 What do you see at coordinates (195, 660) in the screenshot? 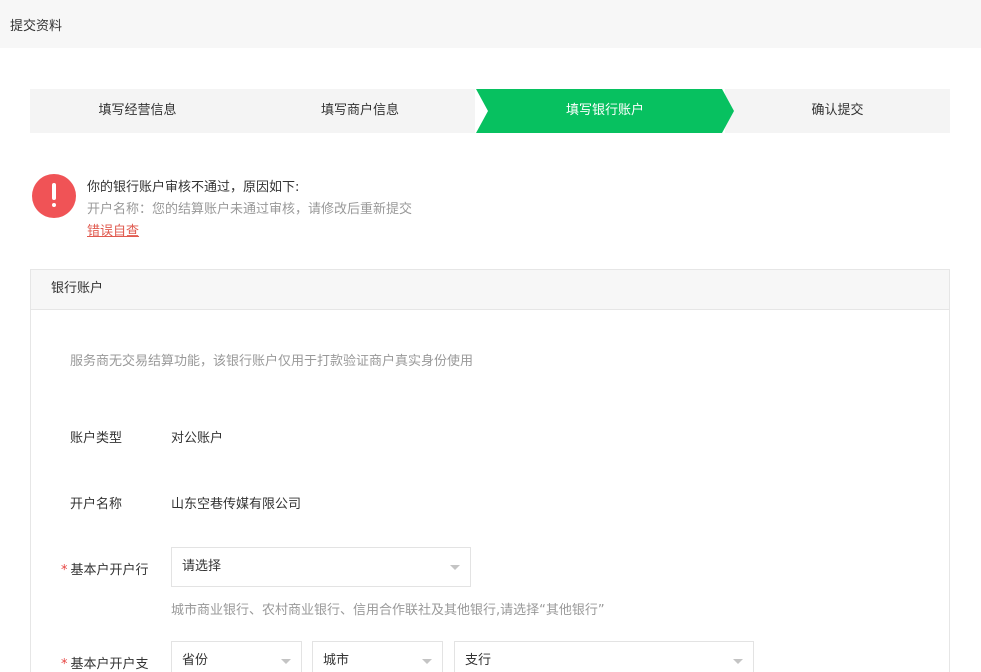
I see `province-select-value: 省份` at bounding box center [195, 660].